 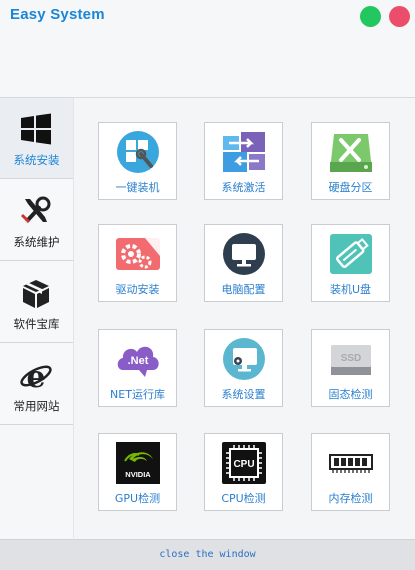 What do you see at coordinates (244, 152) in the screenshot?
I see `system-activation-icon` at bounding box center [244, 152].